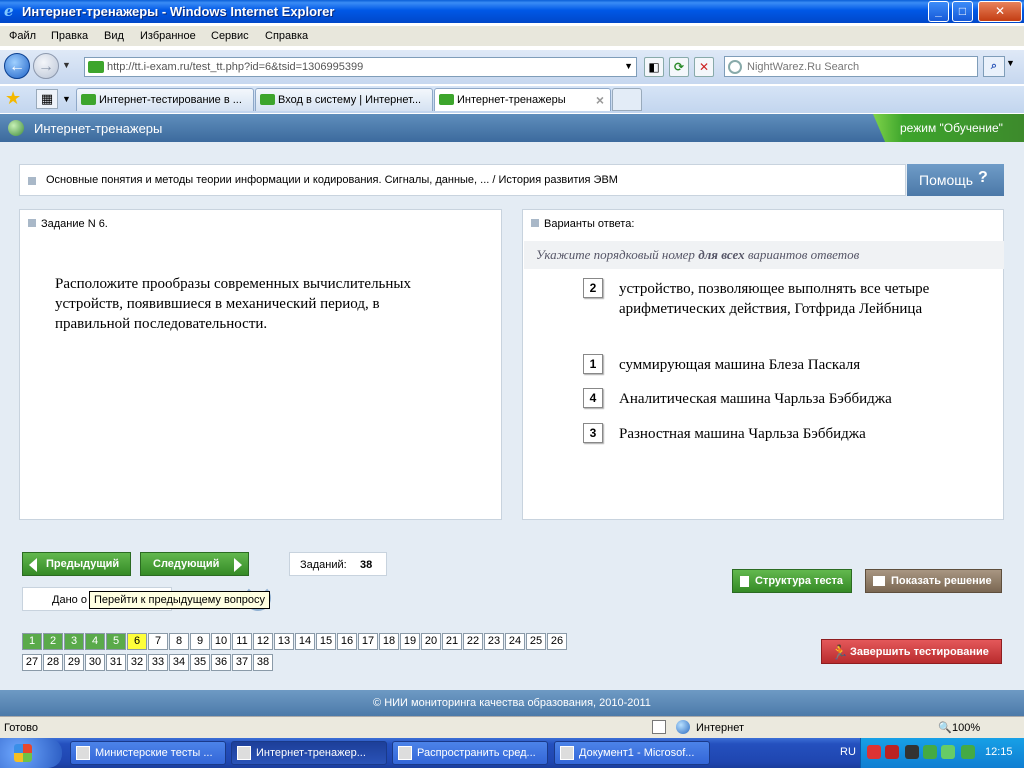 Image resolution: width=1024 pixels, height=768 pixels. What do you see at coordinates (628, 66) in the screenshot?
I see `address-dropdown-icon: ▼` at bounding box center [628, 66].